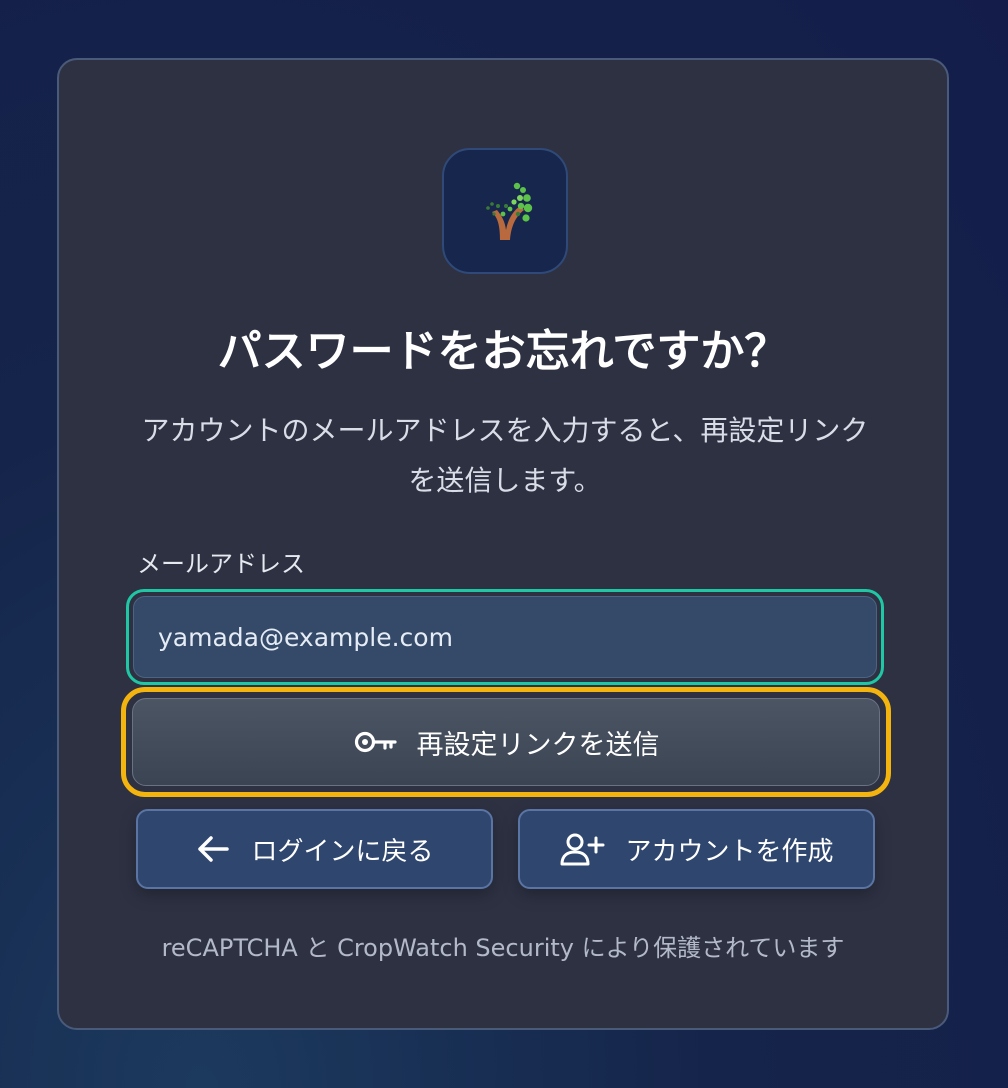  What do you see at coordinates (505, 455) in the screenshot?
I see `page-subtitle: アカウントのメールアドレスを入力すると、再設定リンクを送信します。` at bounding box center [505, 455].